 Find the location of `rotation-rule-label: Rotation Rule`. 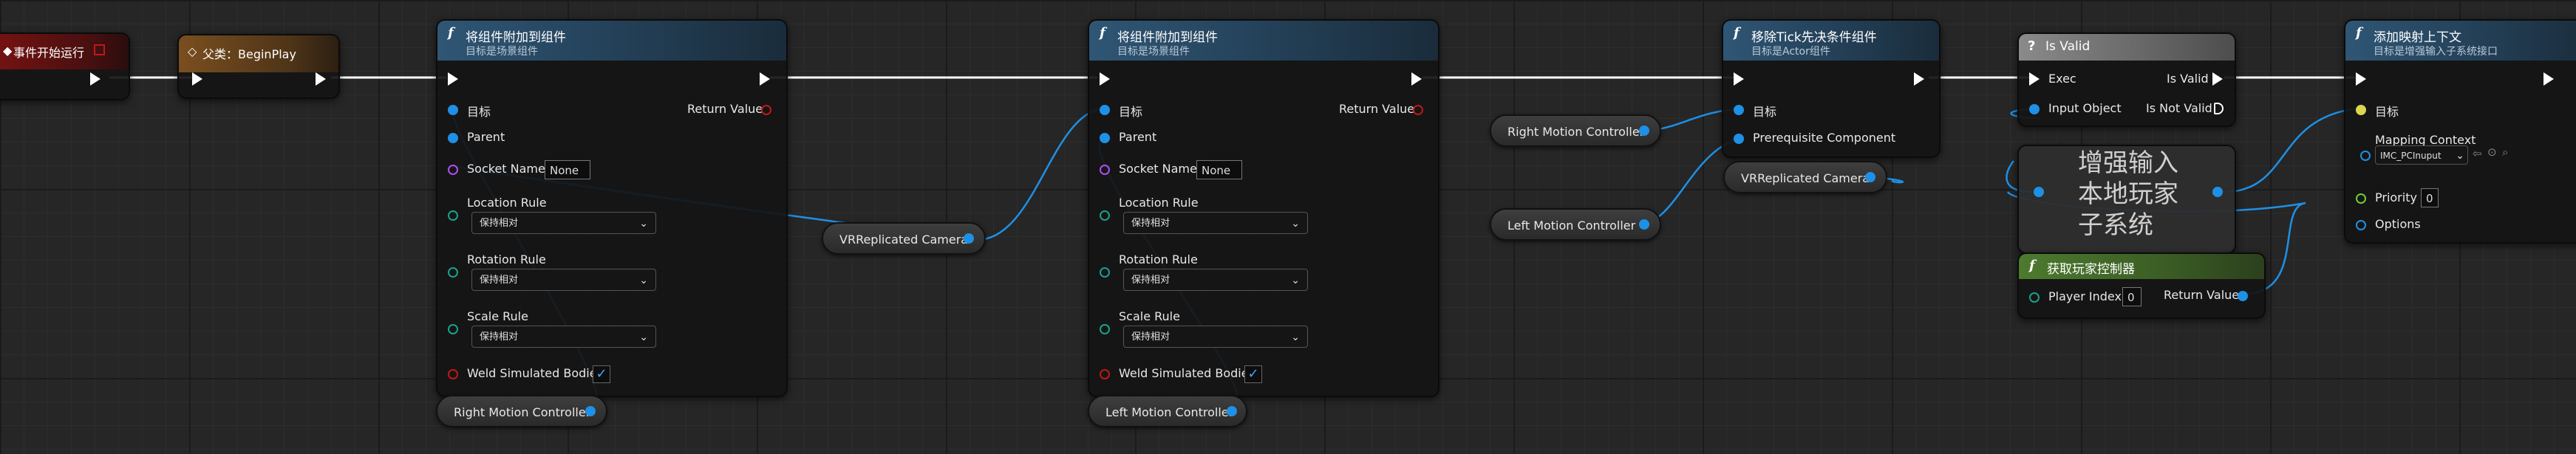

rotation-rule-label: Rotation Rule is located at coordinates (506, 259).